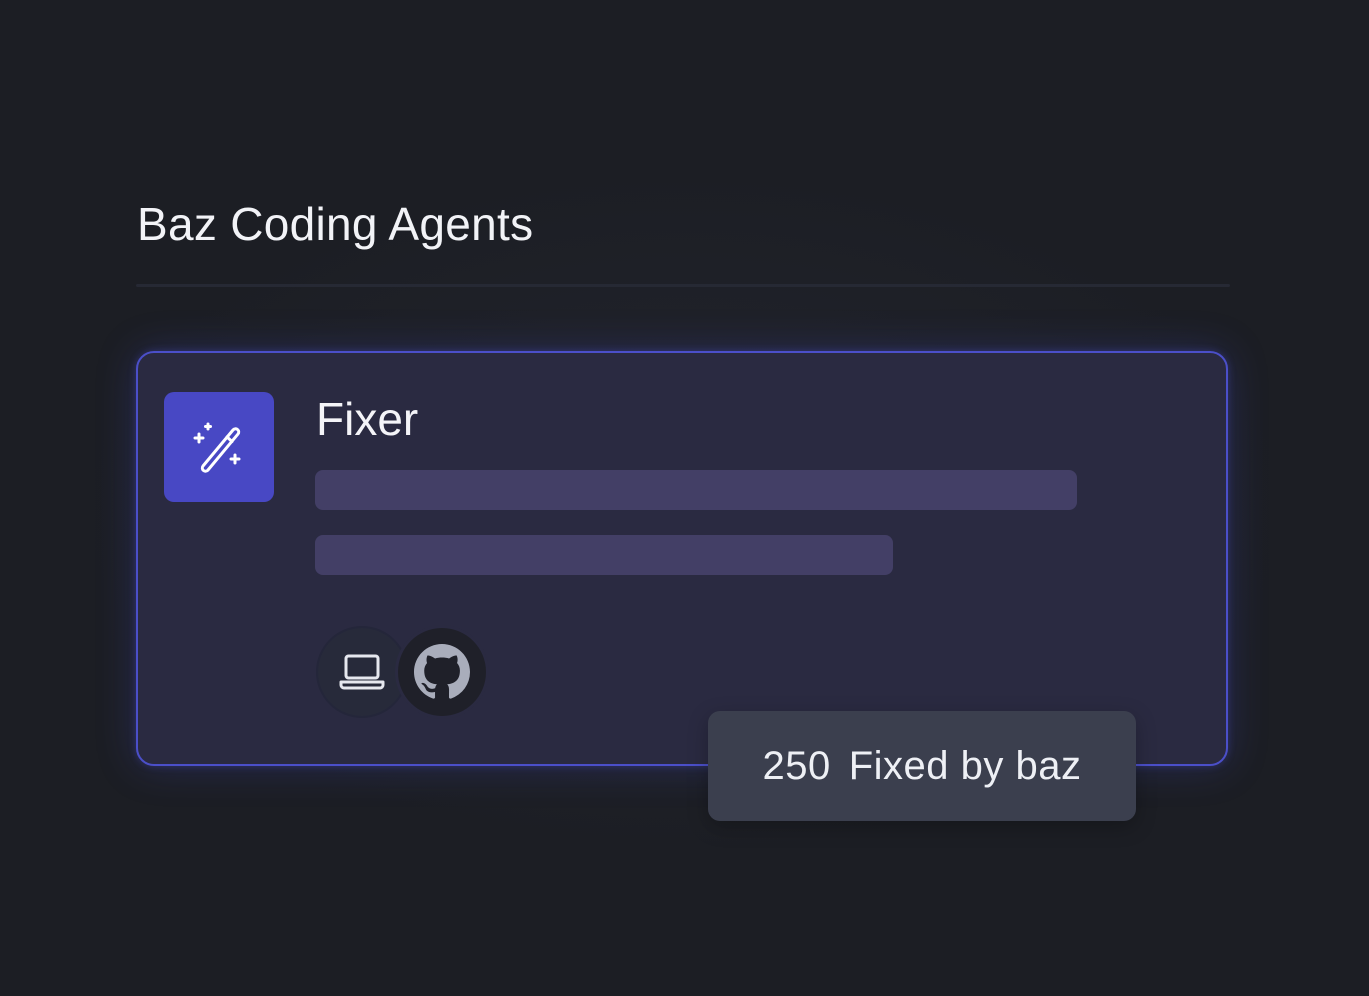 The height and width of the screenshot is (996, 1369). What do you see at coordinates (367, 419) in the screenshot?
I see `agent-name: Fixer` at bounding box center [367, 419].